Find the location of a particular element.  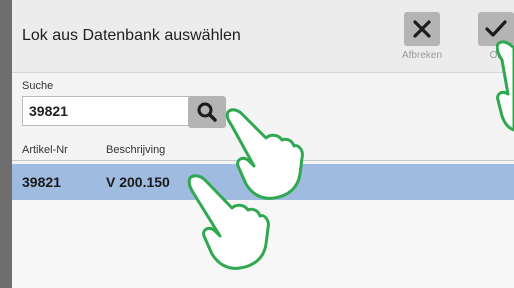

search-input is located at coordinates (108, 111).